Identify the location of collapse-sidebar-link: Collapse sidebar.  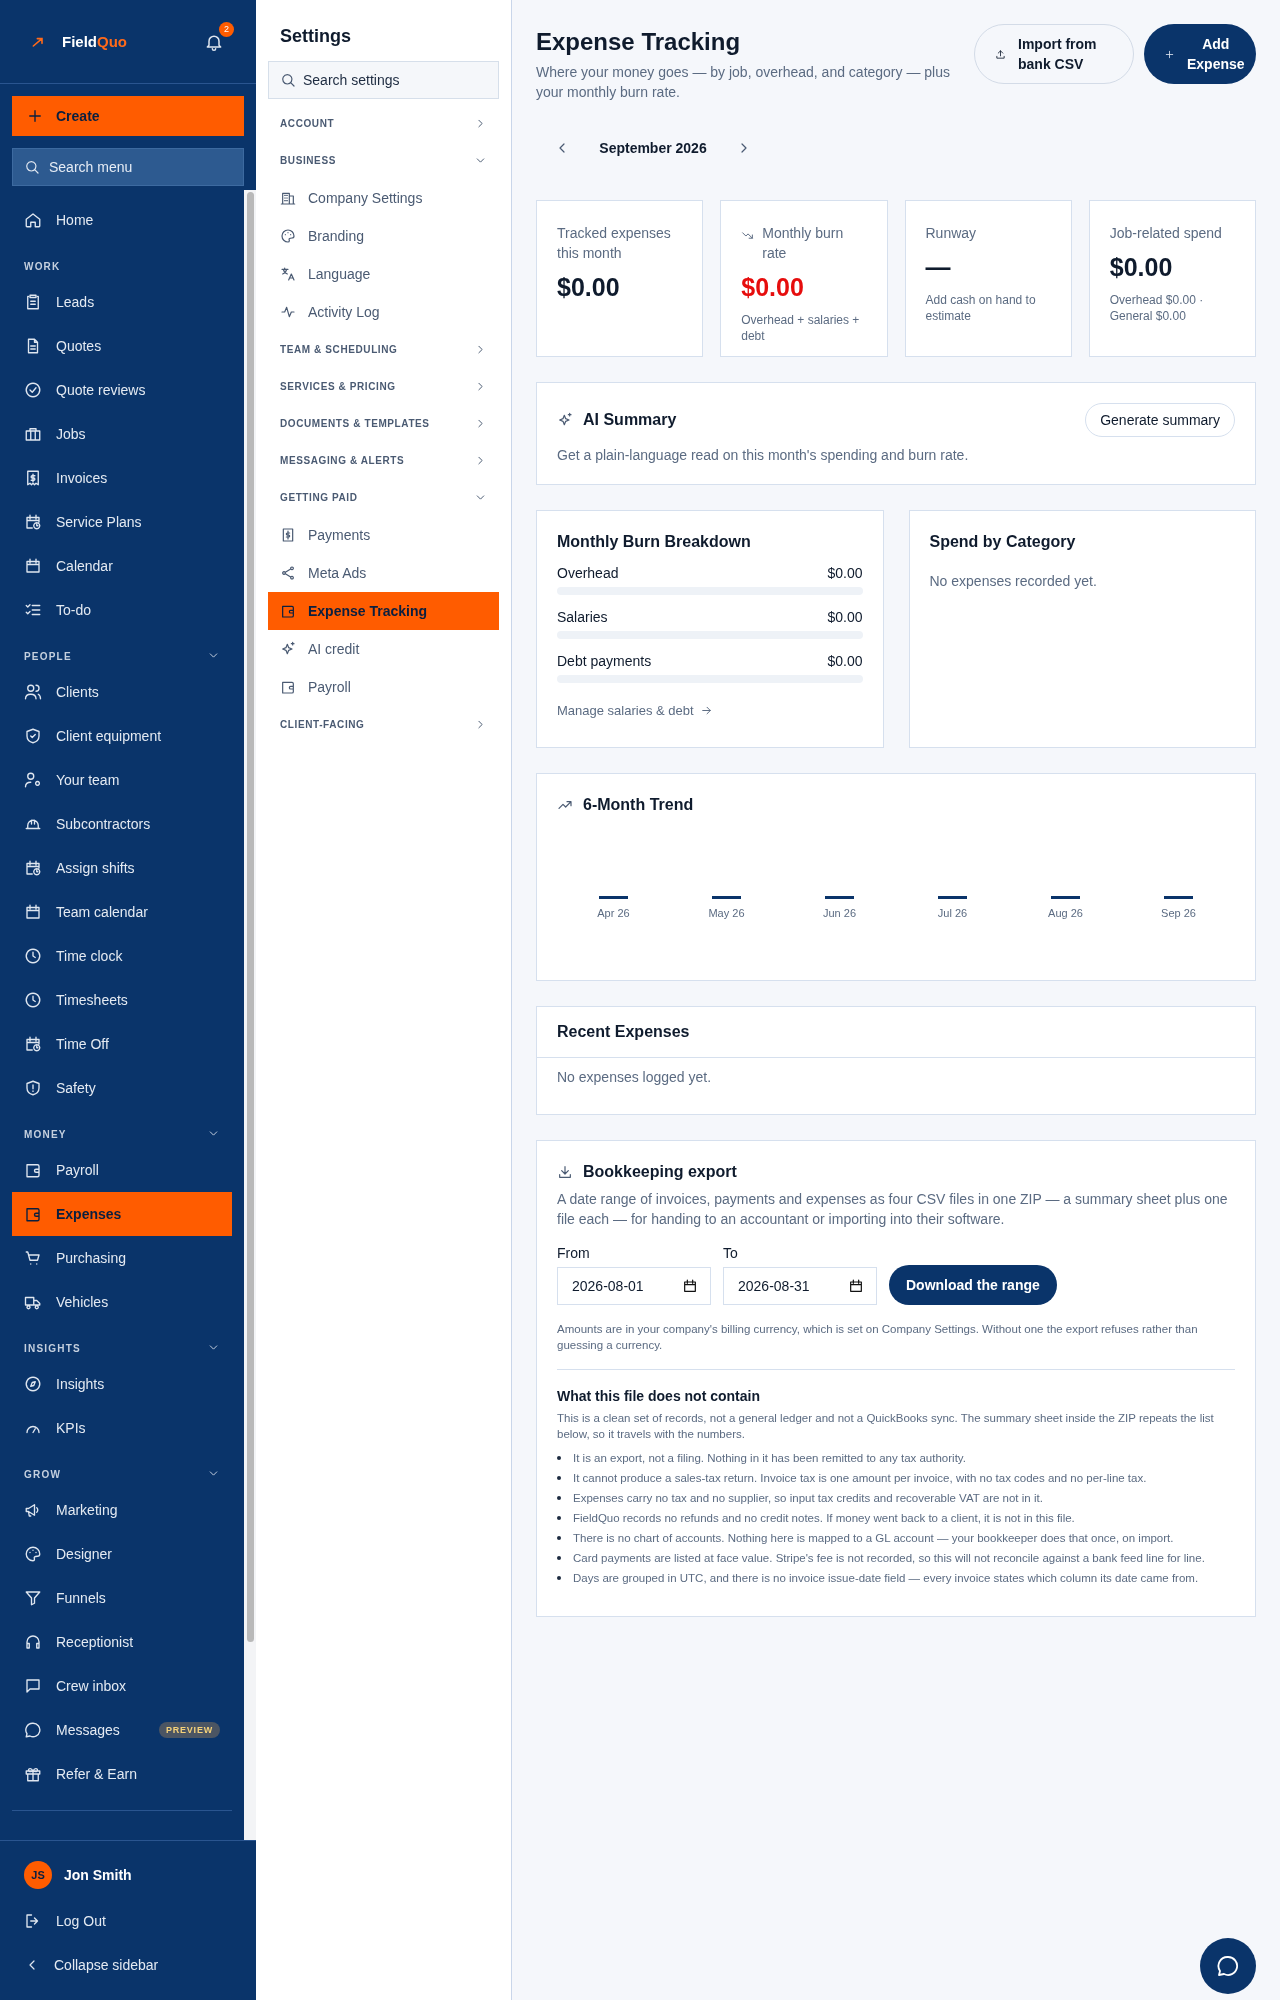
(128, 1965).